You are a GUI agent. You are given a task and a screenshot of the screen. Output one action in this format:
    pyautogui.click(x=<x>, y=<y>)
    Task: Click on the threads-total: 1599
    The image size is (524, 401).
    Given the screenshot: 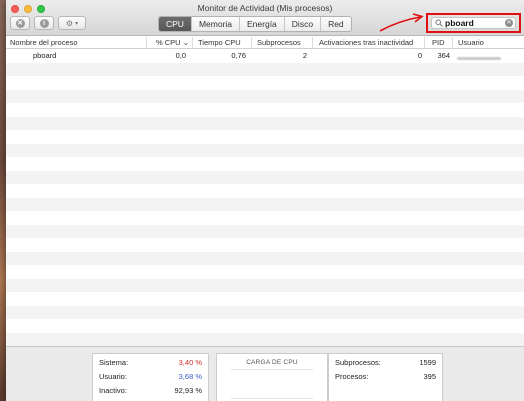 What is the action you would take?
    pyautogui.click(x=427, y=362)
    